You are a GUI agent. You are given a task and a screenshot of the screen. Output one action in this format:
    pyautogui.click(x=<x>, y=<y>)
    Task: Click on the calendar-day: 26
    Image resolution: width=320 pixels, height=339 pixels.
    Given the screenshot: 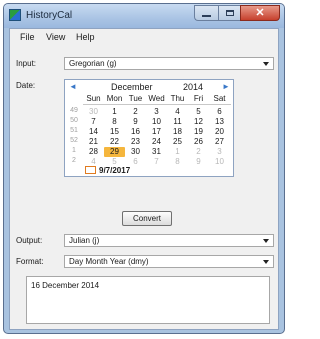 What is the action you would take?
    pyautogui.click(x=198, y=141)
    